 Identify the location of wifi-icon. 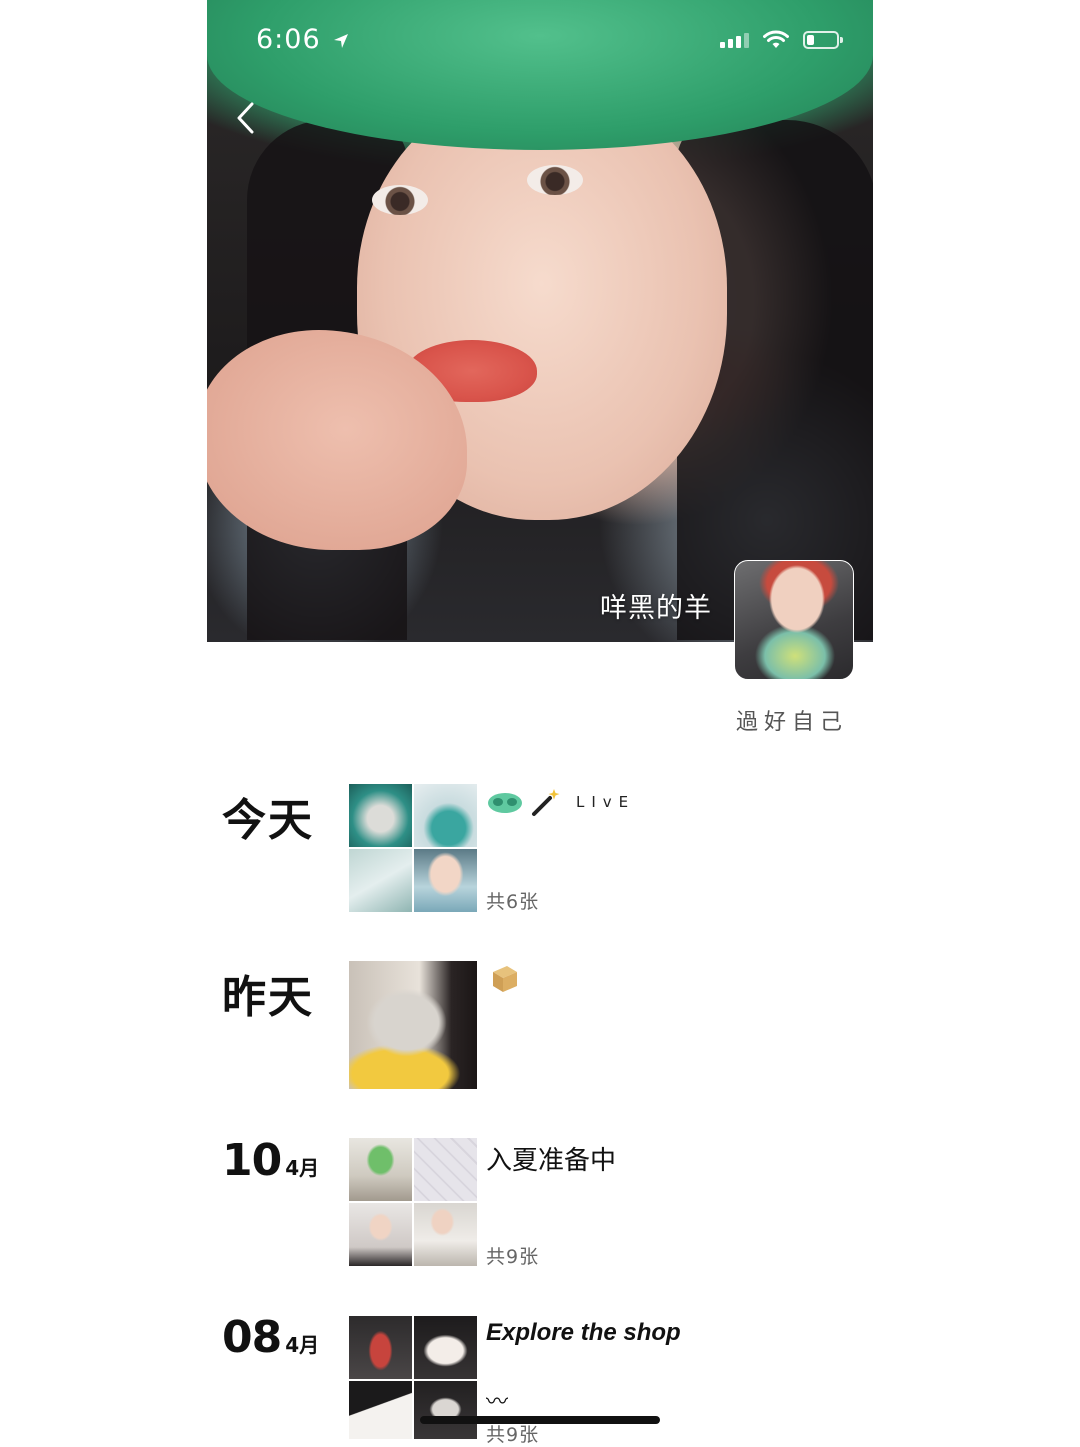
(776, 39).